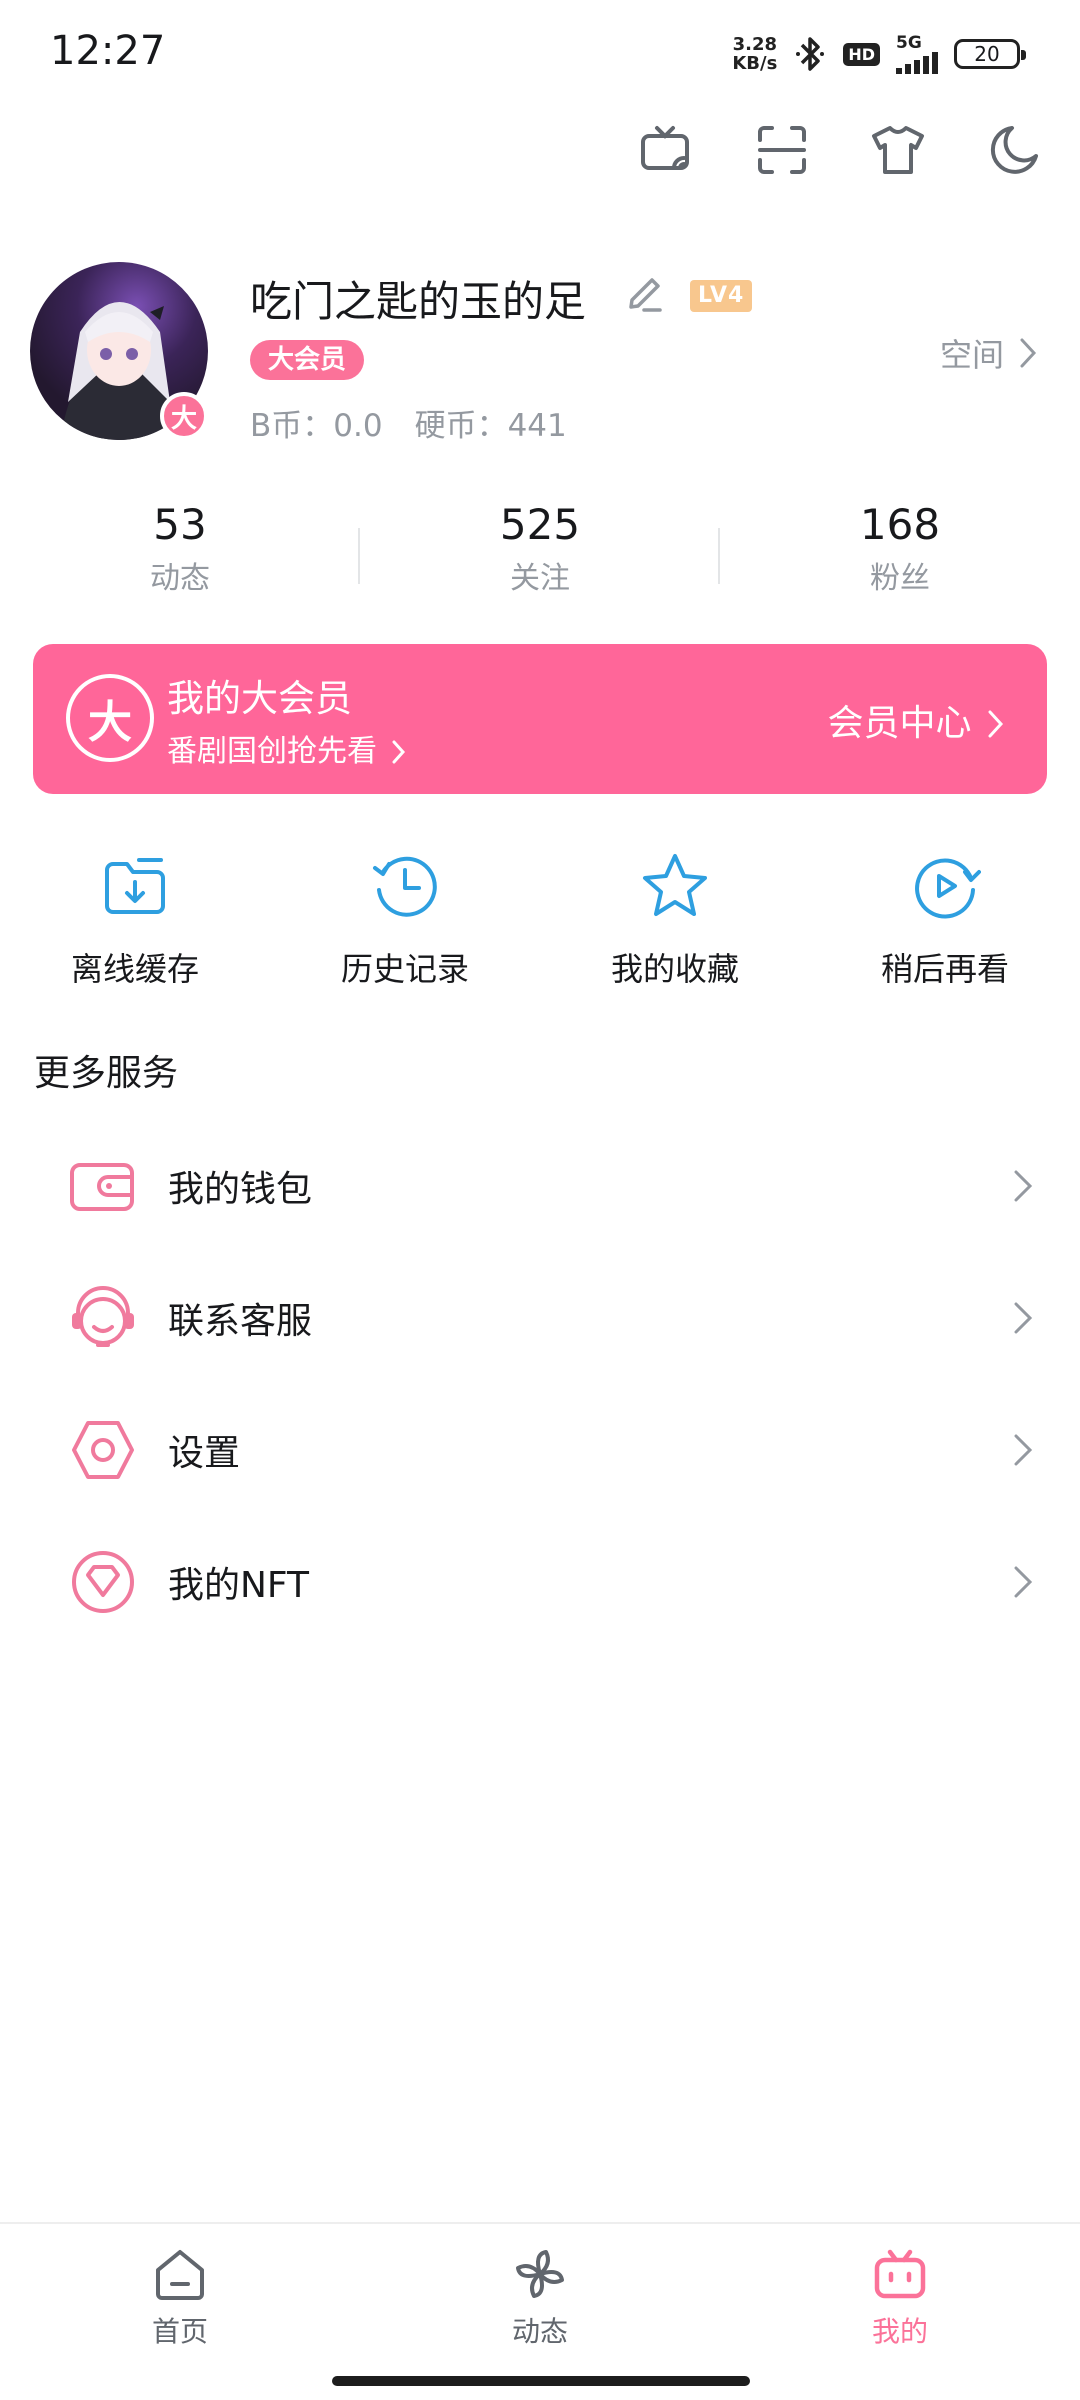 The width and height of the screenshot is (1080, 2400). Describe the element at coordinates (721, 296) in the screenshot. I see `level-badge: LV4` at that location.